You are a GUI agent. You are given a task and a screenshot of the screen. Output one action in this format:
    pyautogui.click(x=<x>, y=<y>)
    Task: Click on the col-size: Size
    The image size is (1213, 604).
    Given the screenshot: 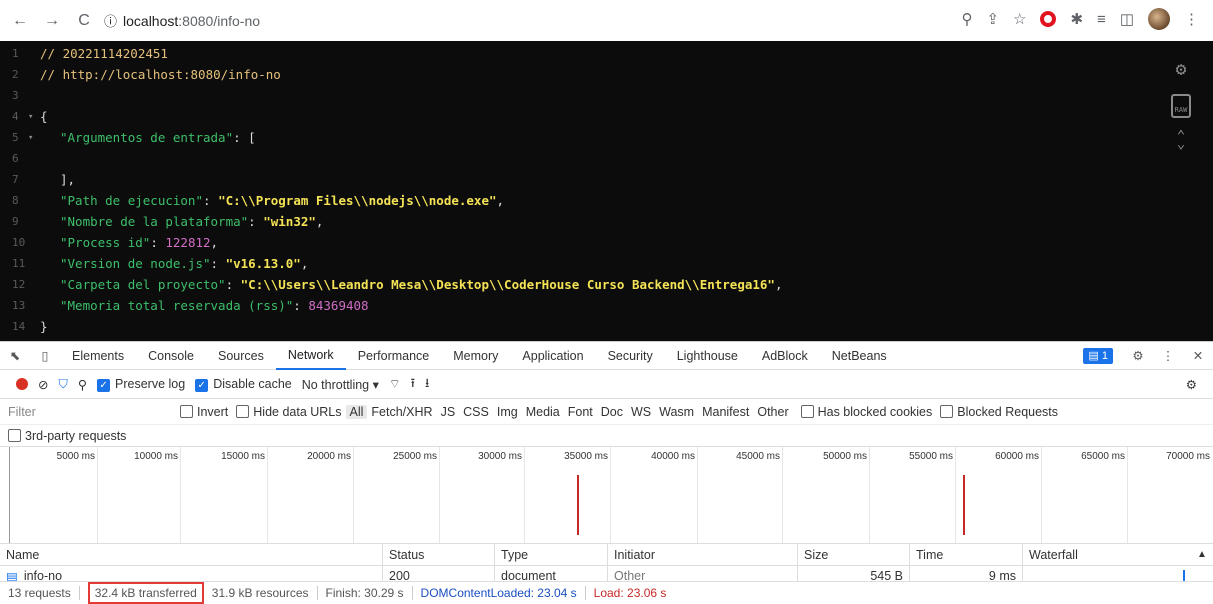 What is the action you would take?
    pyautogui.click(x=854, y=554)
    